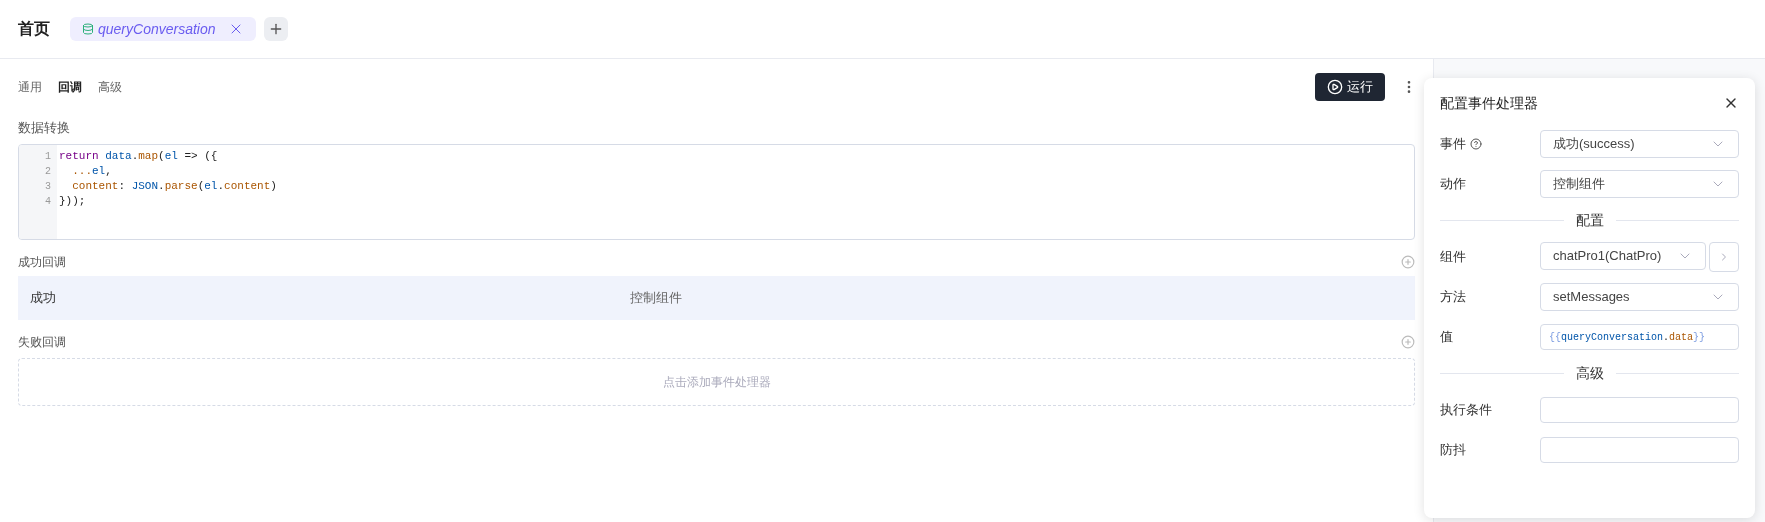 This screenshot has width=1765, height=522. Describe the element at coordinates (88, 29) in the screenshot. I see `database-icon` at that location.